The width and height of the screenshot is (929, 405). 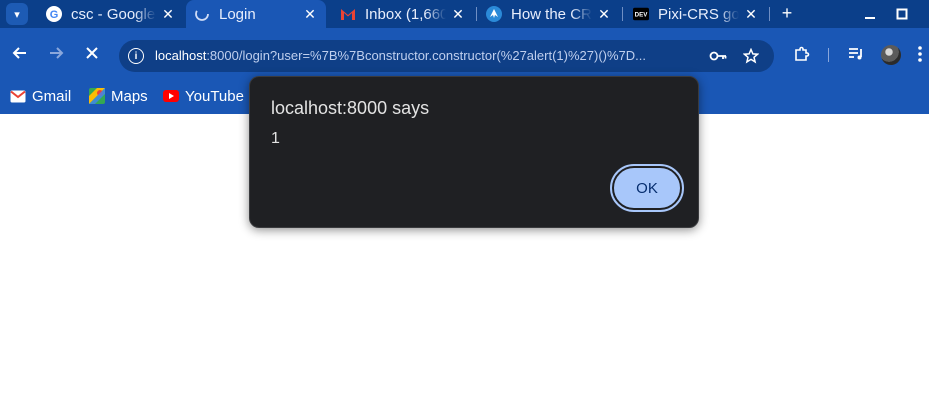 I want to click on dialog-title: localhost:8000 says, so click(x=350, y=108).